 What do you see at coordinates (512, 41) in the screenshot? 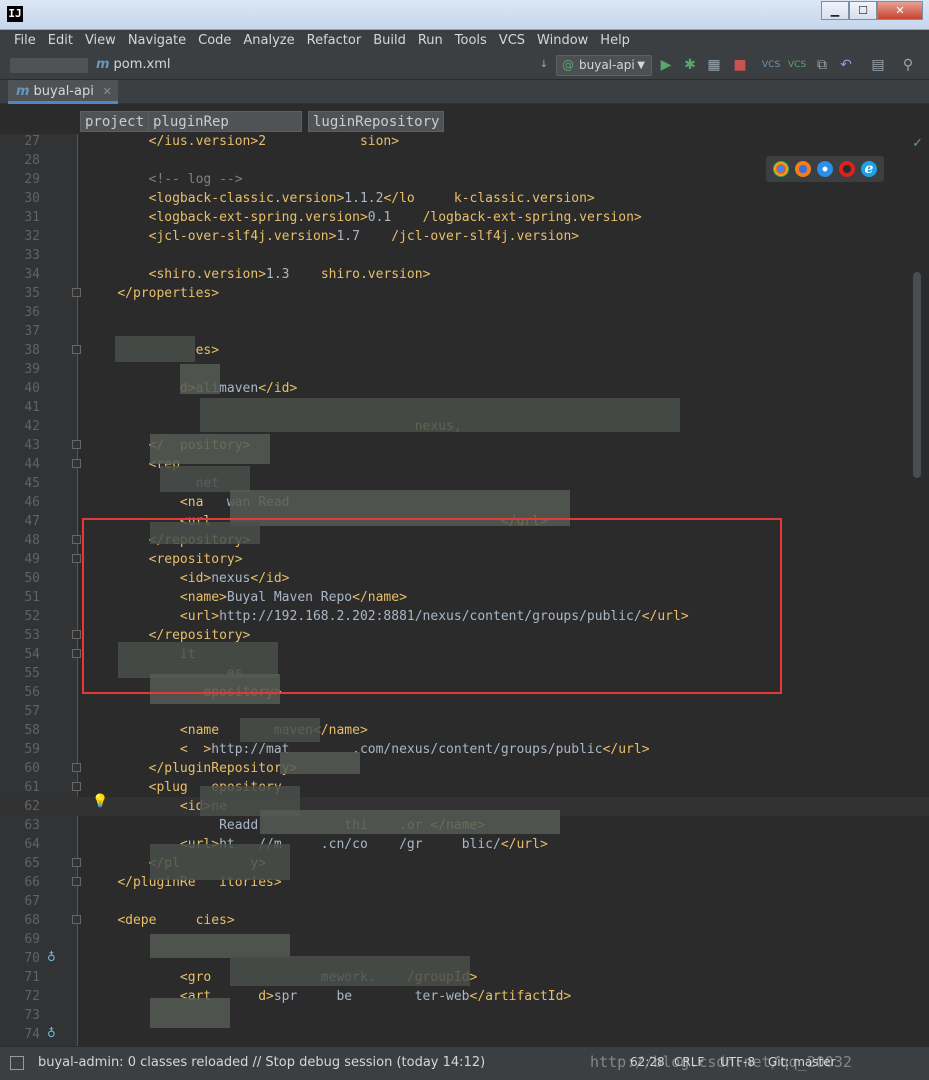
I see `menu-vcs: VCS` at bounding box center [512, 41].